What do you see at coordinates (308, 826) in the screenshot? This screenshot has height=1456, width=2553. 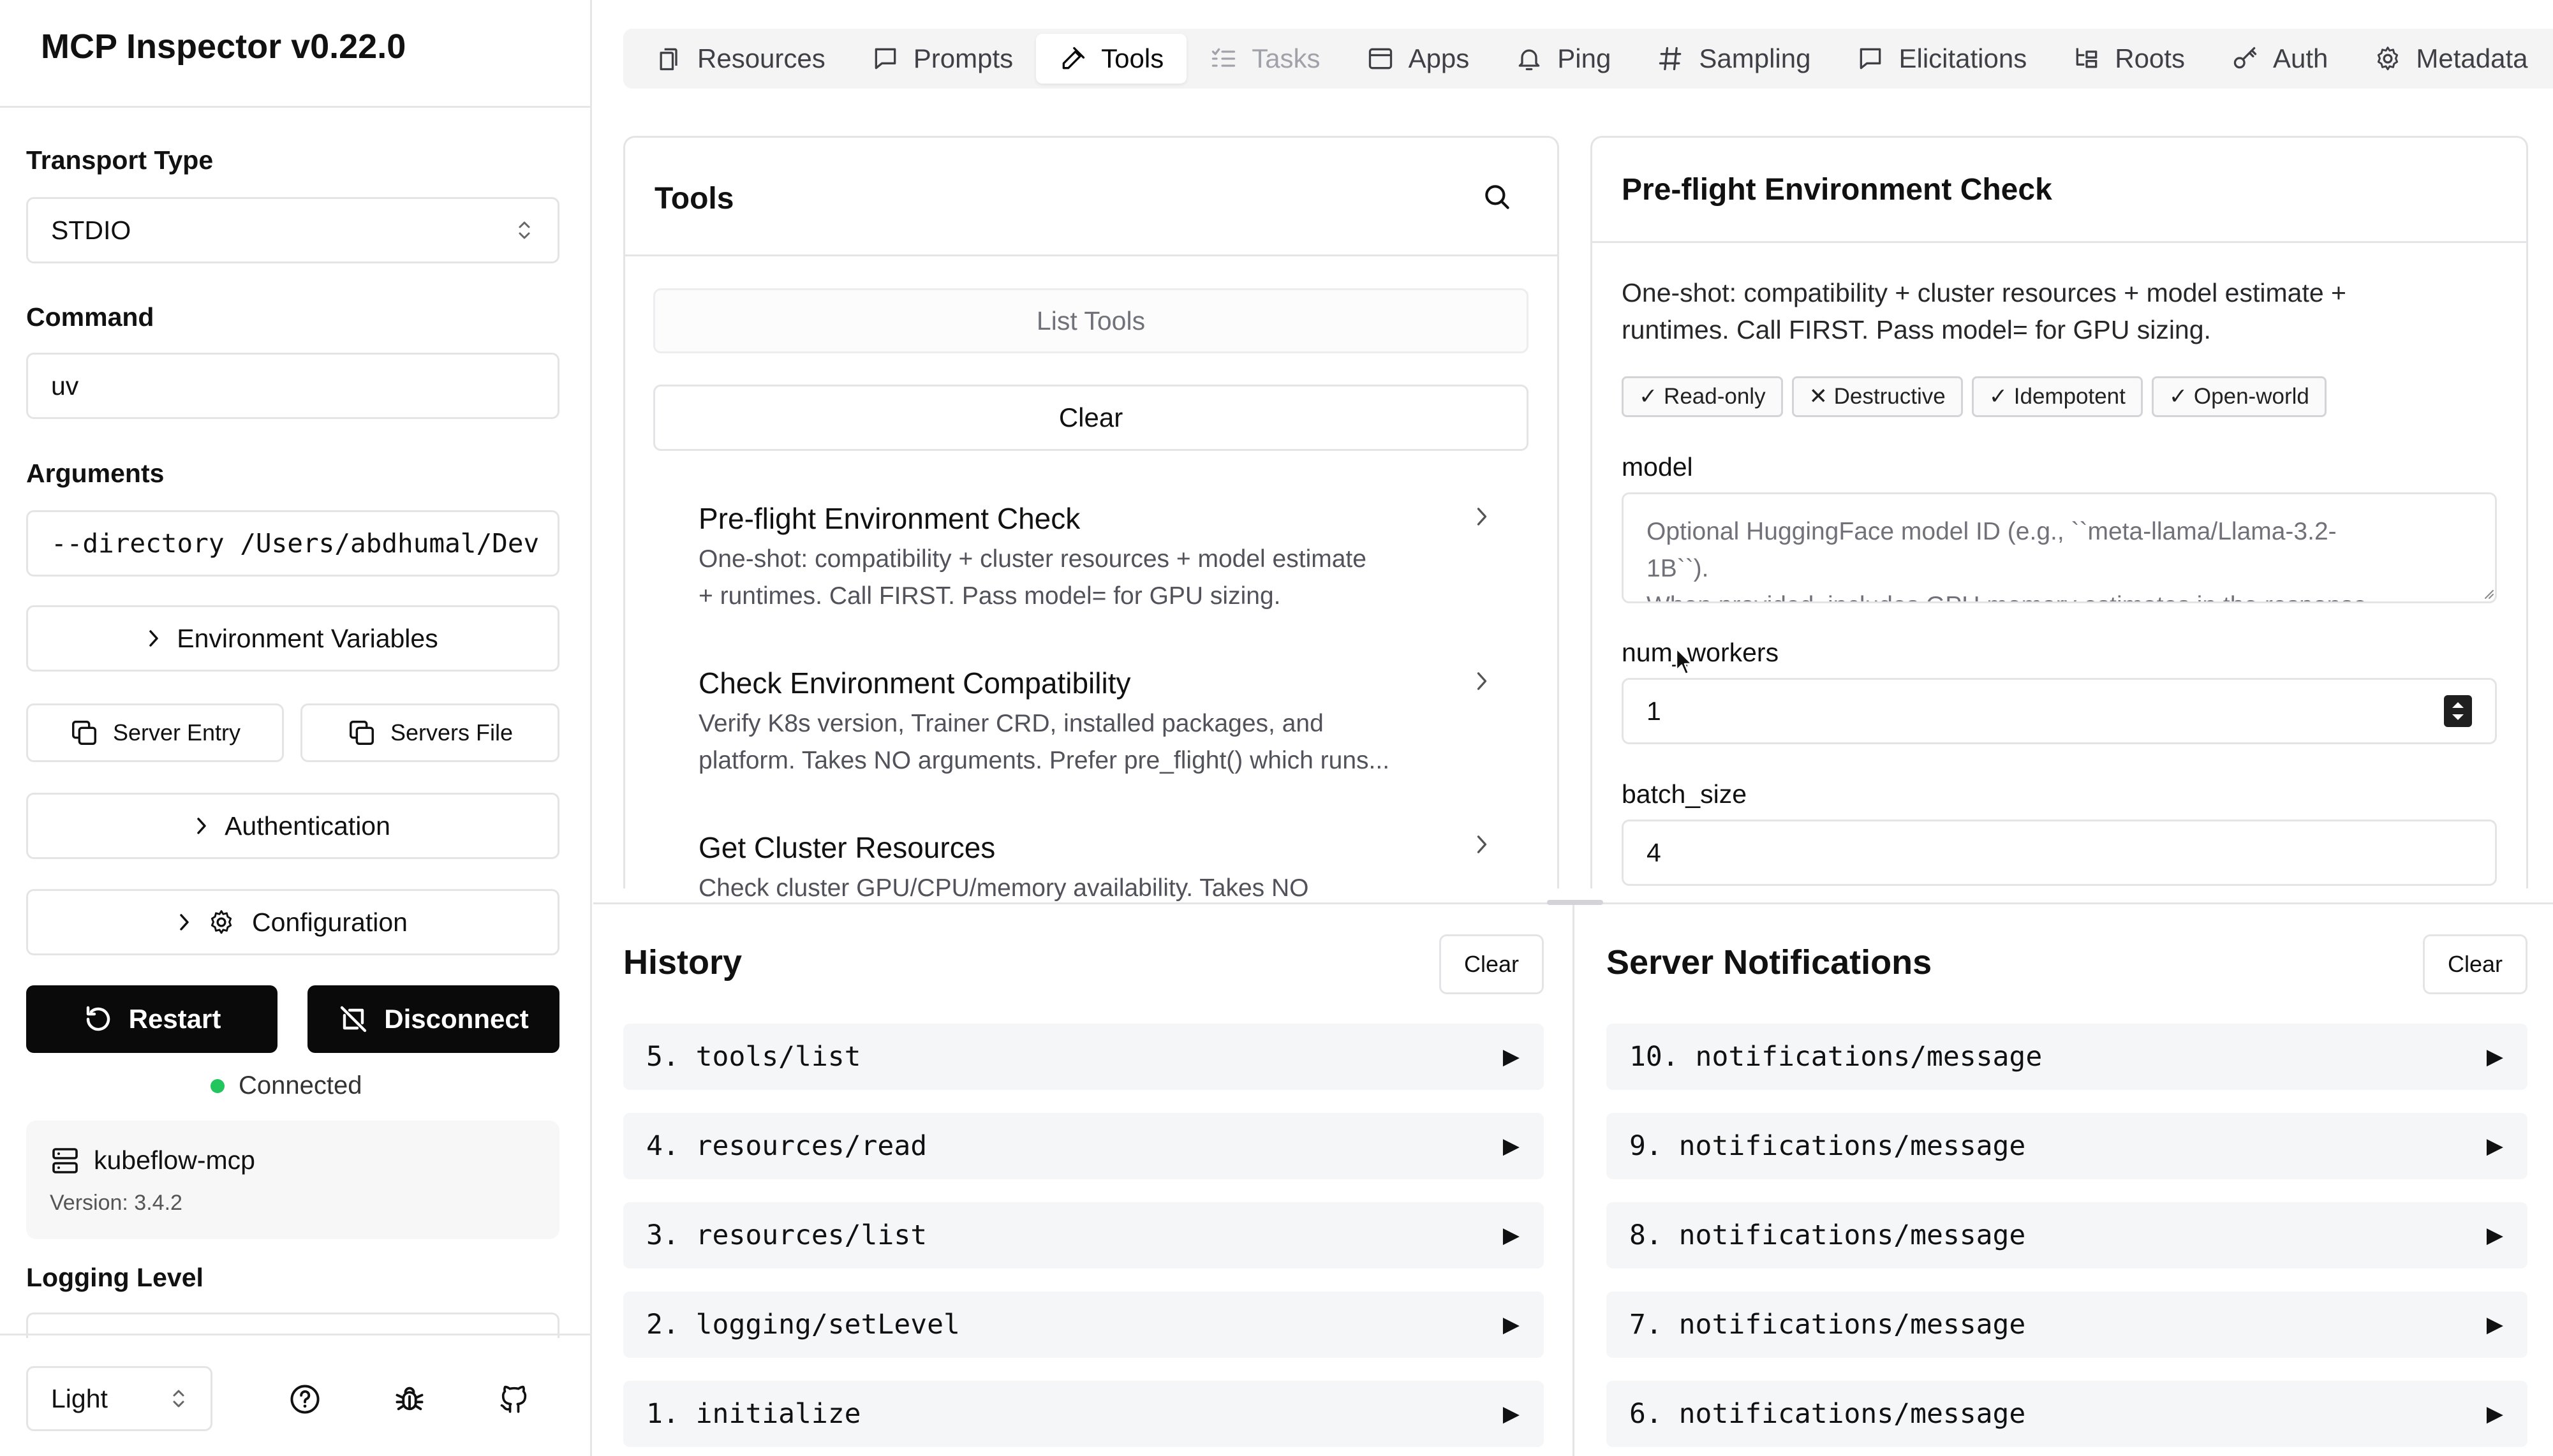 I see `authentication-label: Authentication` at bounding box center [308, 826].